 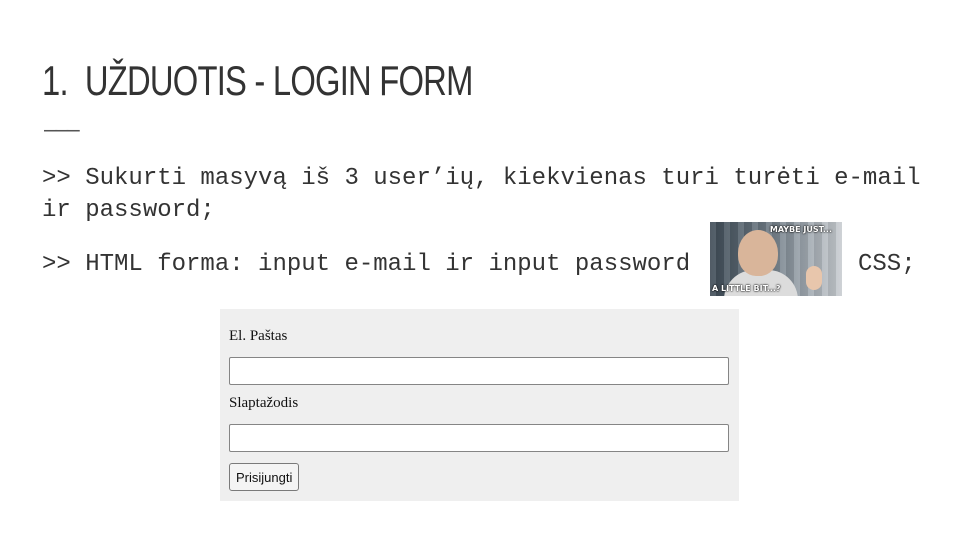 I want to click on slide-title: 1. UŽDUOTIS - LOGIN FORM, so click(x=257, y=81).